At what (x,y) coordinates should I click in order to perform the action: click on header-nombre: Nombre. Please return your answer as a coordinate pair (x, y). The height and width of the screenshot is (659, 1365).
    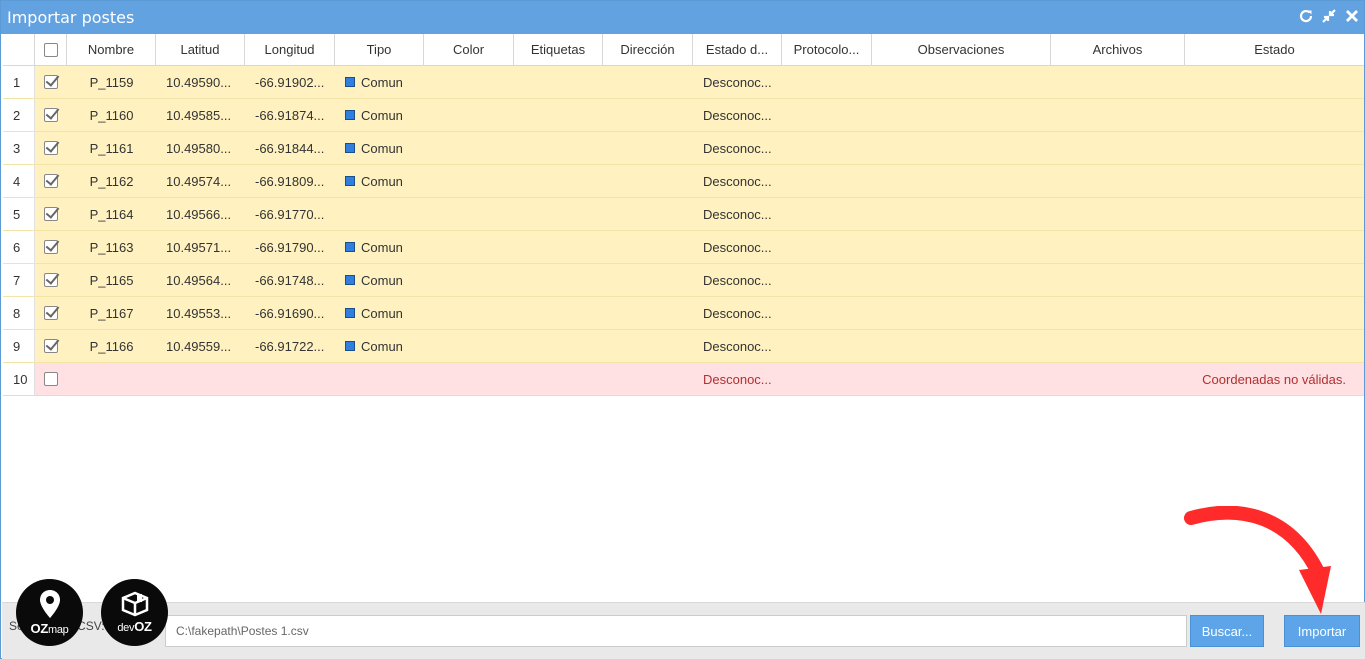
    Looking at the image, I should click on (111, 49).